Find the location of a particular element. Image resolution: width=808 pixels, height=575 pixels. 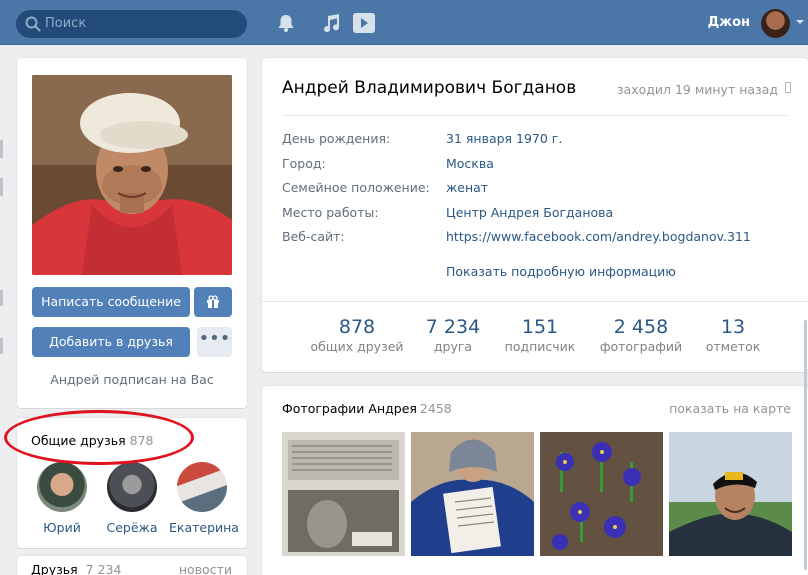

counter-value: 2 458 is located at coordinates (641, 327).